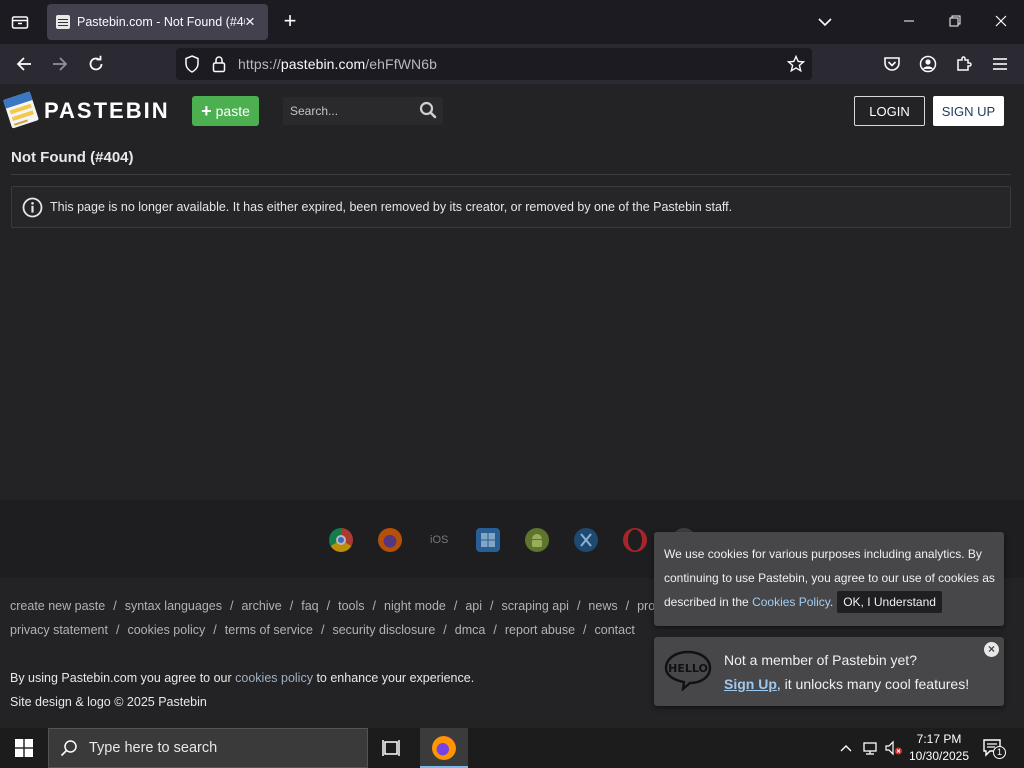  I want to click on site-header: PASTEBIN +paste LOGIN SIGN UP, so click(512, 110).